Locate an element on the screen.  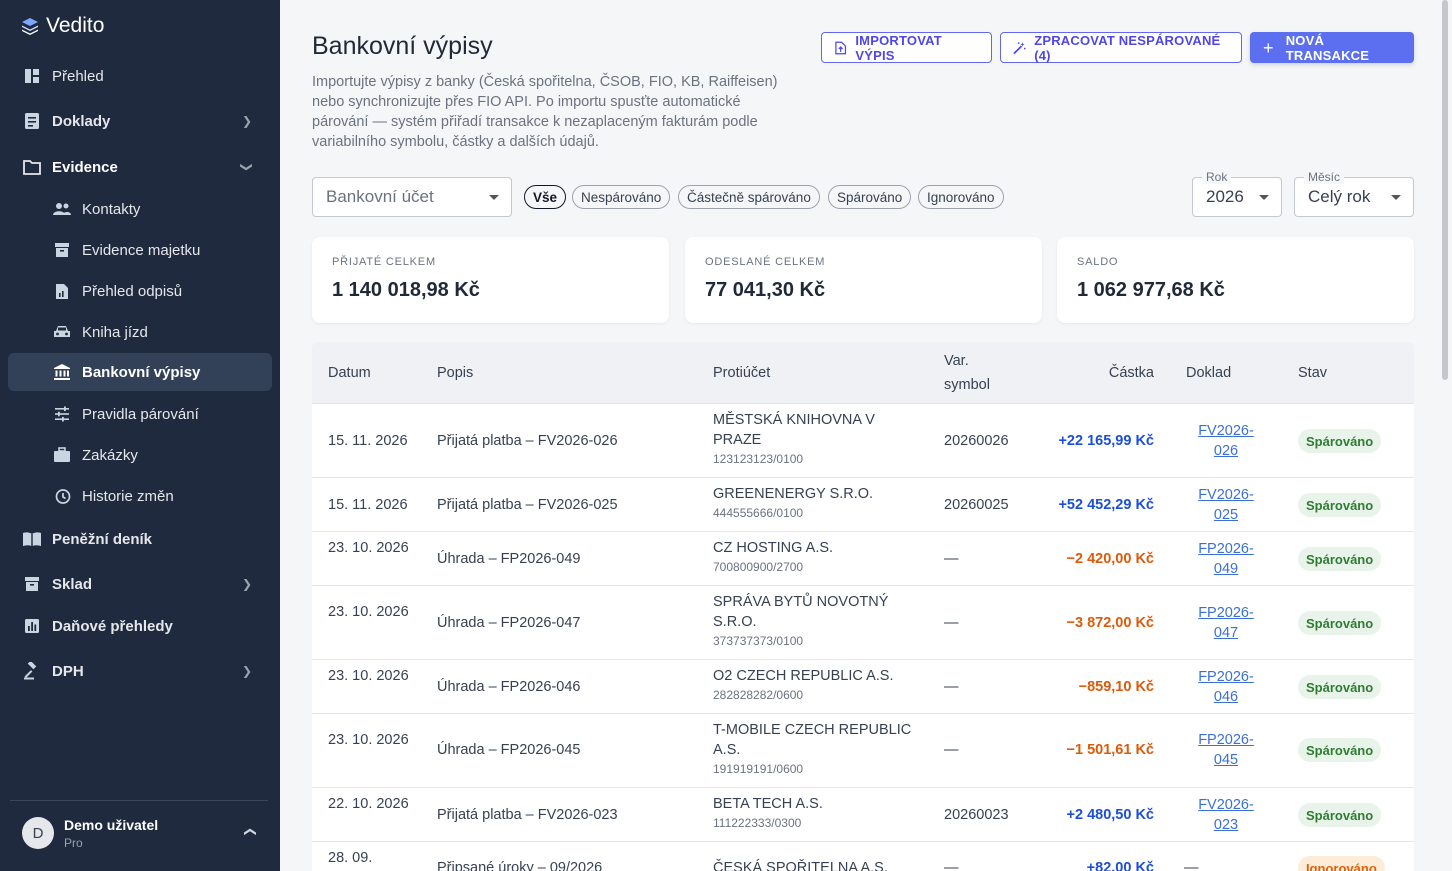
sidebar-item-kniha-jizd: Kniha jízd is located at coordinates (140, 332).